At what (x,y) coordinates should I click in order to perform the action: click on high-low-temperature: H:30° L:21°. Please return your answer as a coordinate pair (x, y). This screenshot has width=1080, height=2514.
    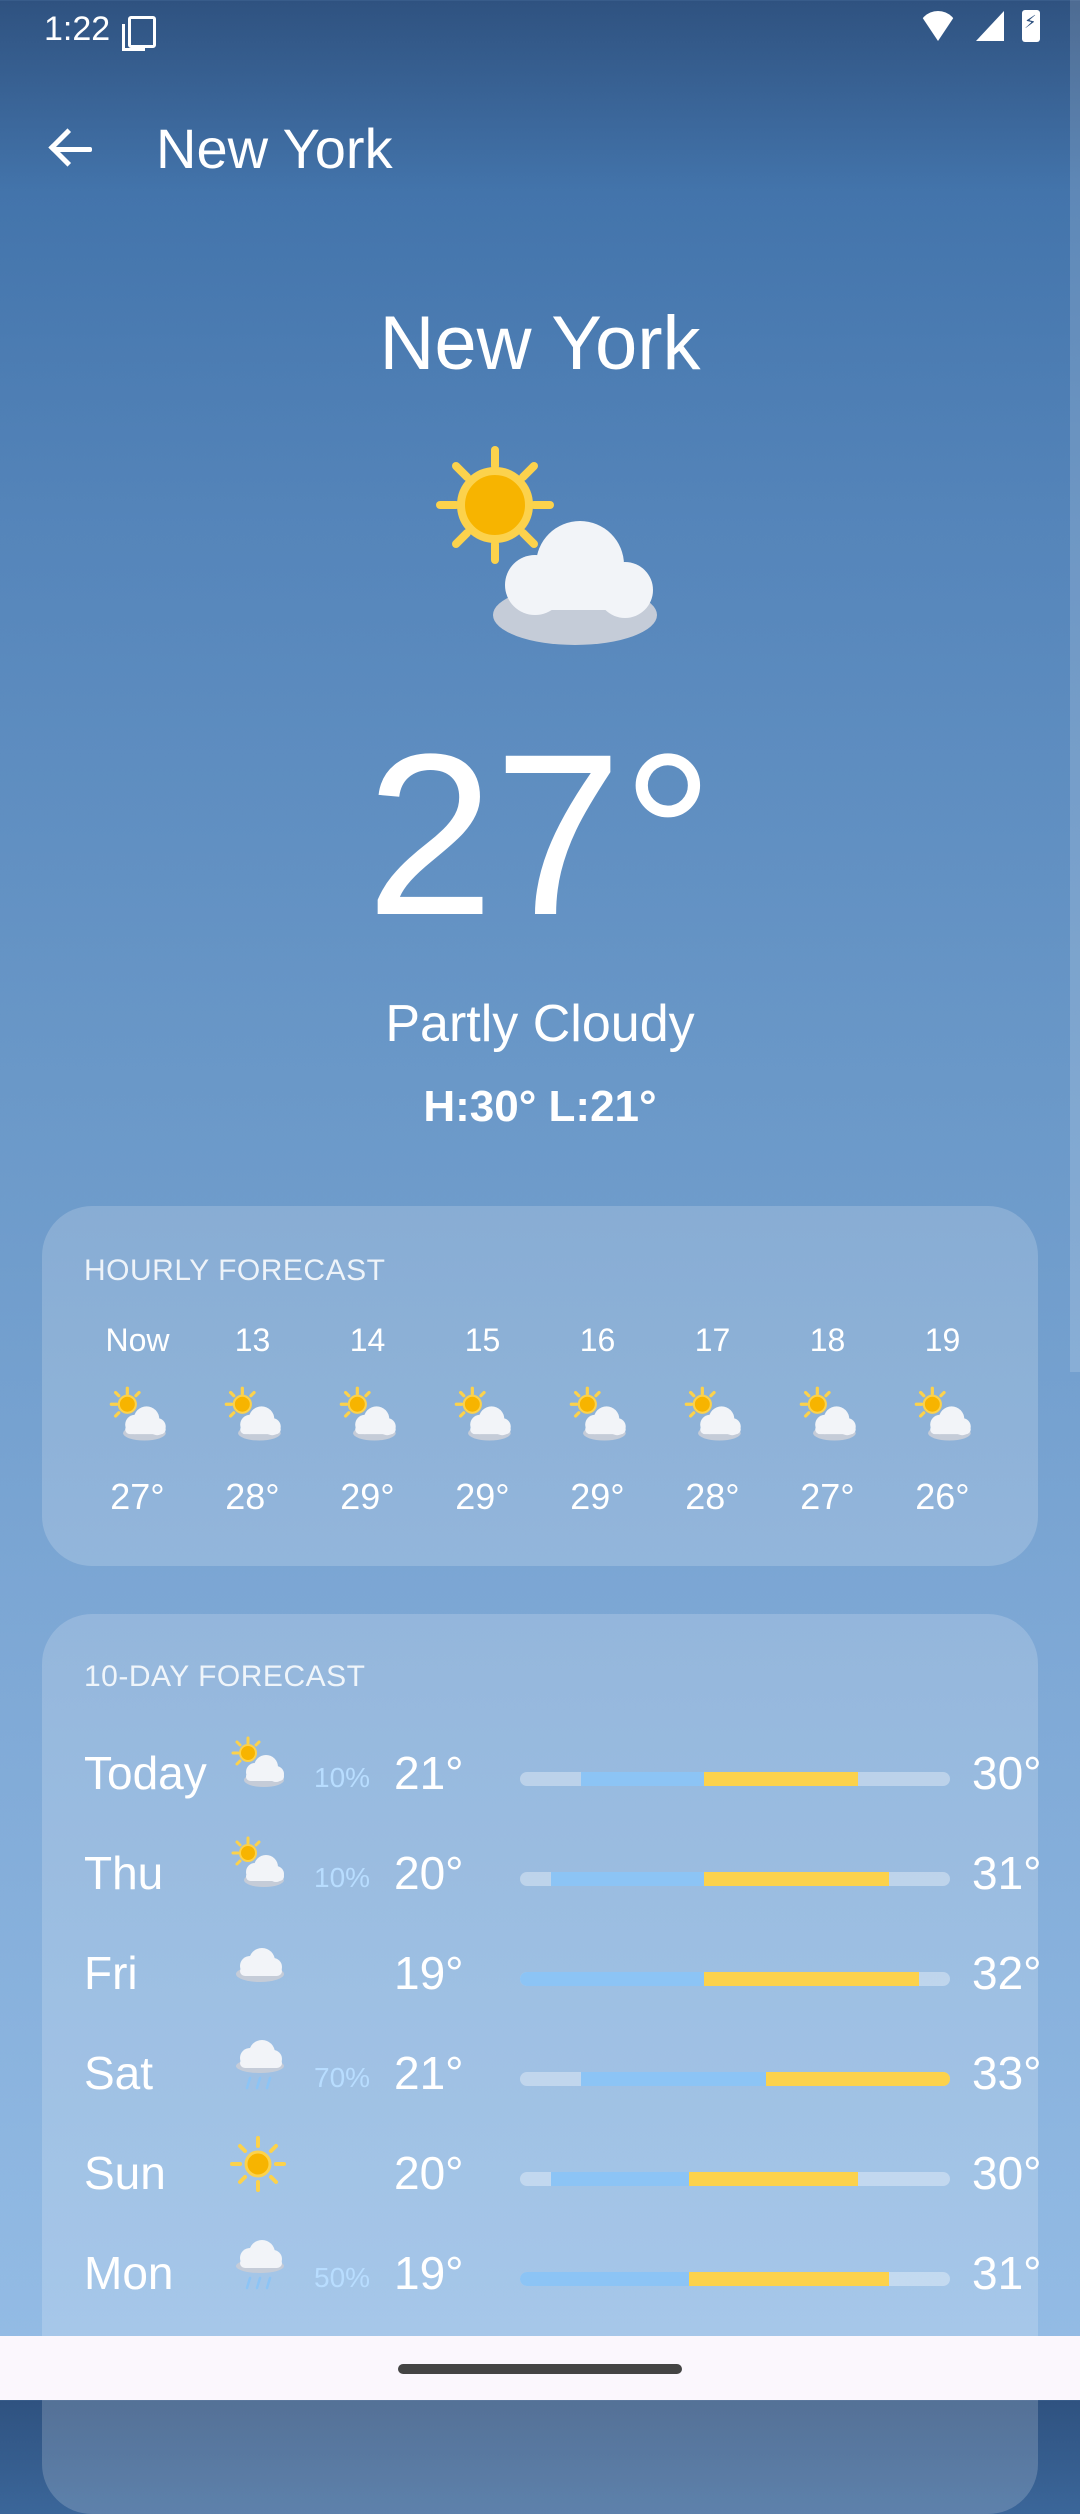
    Looking at the image, I should click on (540, 1106).